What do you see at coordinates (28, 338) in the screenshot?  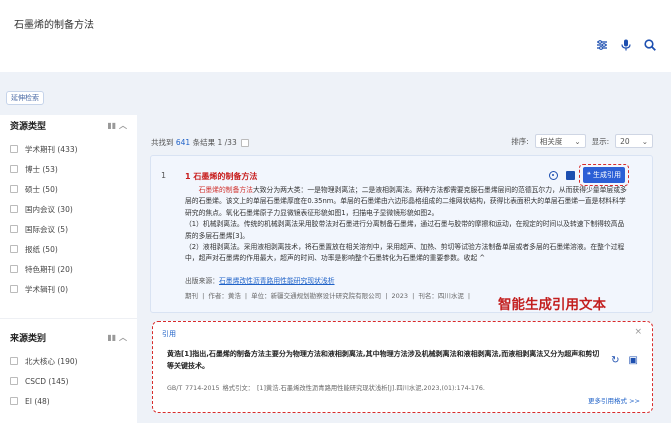 I see `source-category-title: 来源类别` at bounding box center [28, 338].